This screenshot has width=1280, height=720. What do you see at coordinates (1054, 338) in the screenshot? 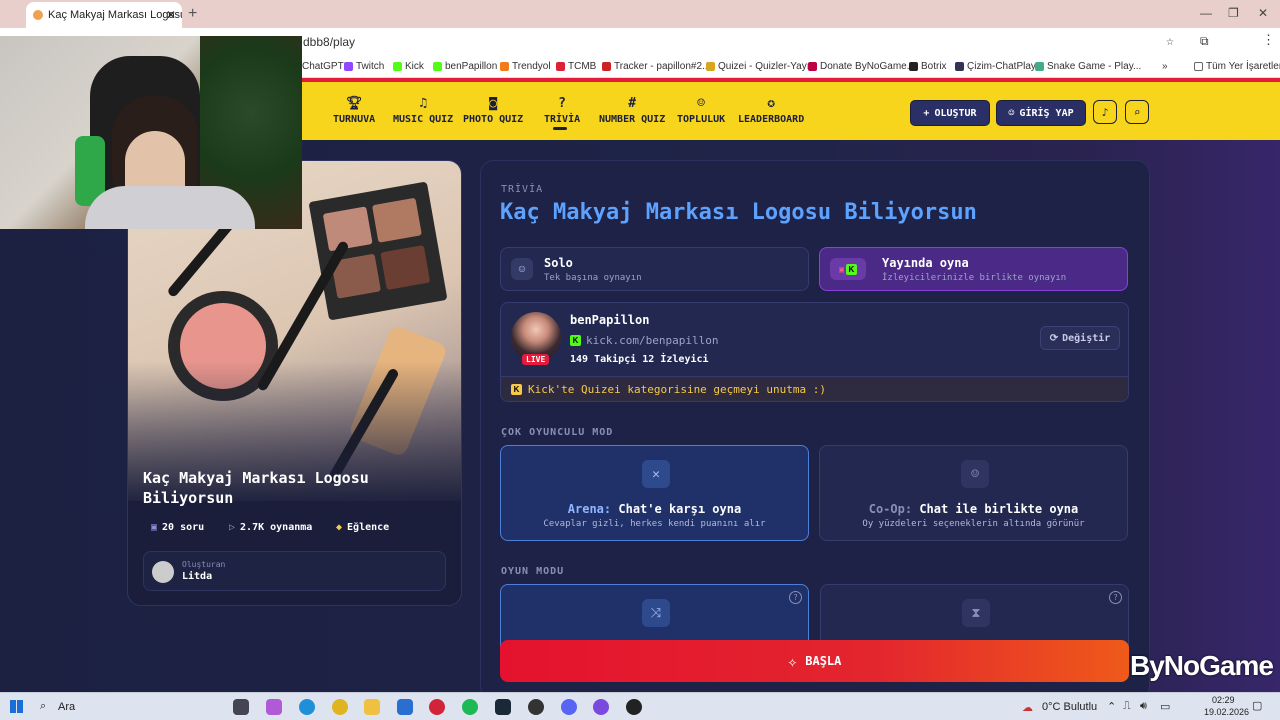
I see `refresh-icon: ⟳` at bounding box center [1054, 338].